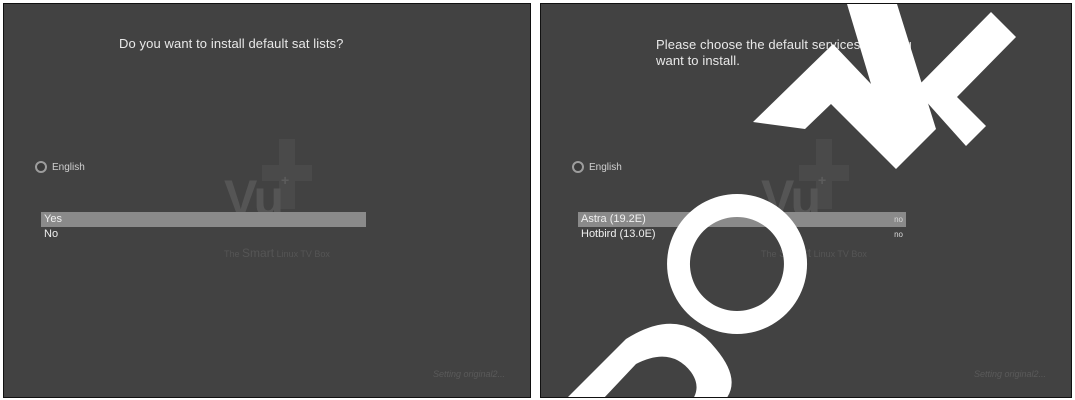 This screenshot has height=400, width=1075. I want to click on stamp-letter-d, so click(650, 360).